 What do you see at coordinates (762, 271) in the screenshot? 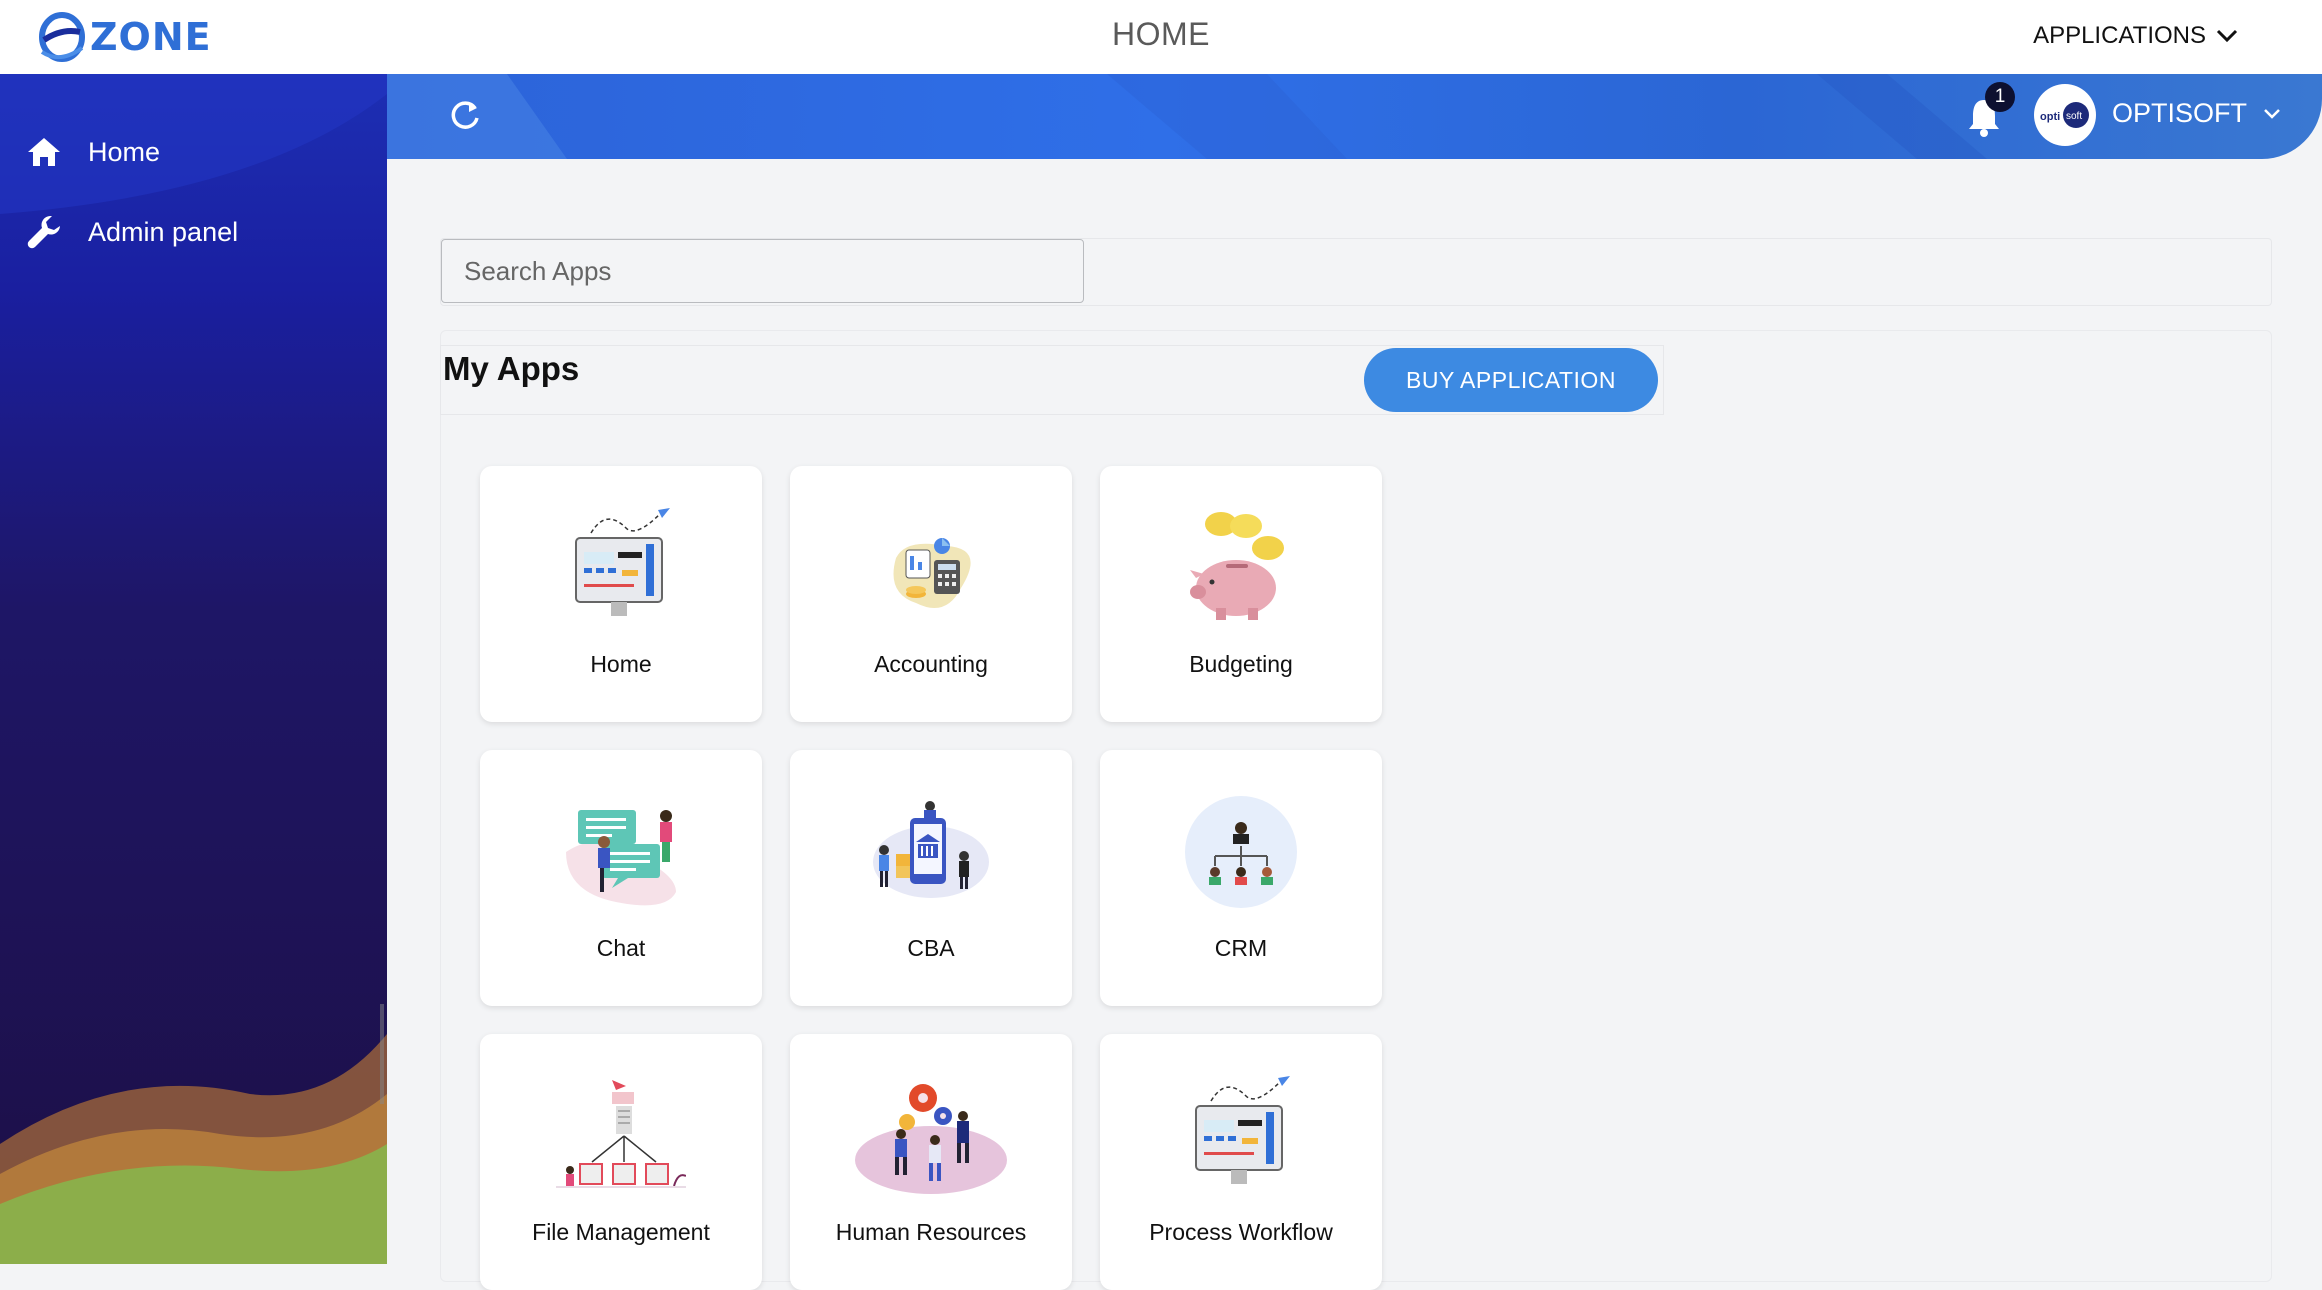
I see `search-input` at bounding box center [762, 271].